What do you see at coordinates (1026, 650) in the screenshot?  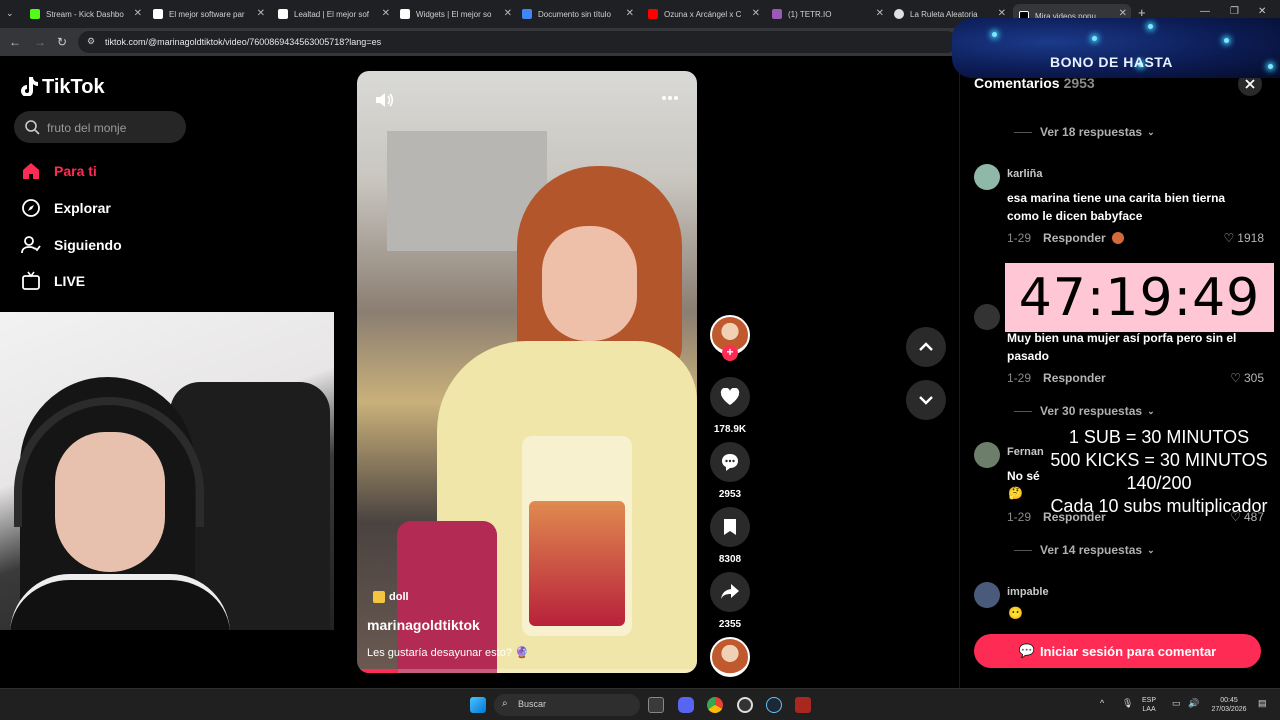 I see `comment-icon: 💬` at bounding box center [1026, 650].